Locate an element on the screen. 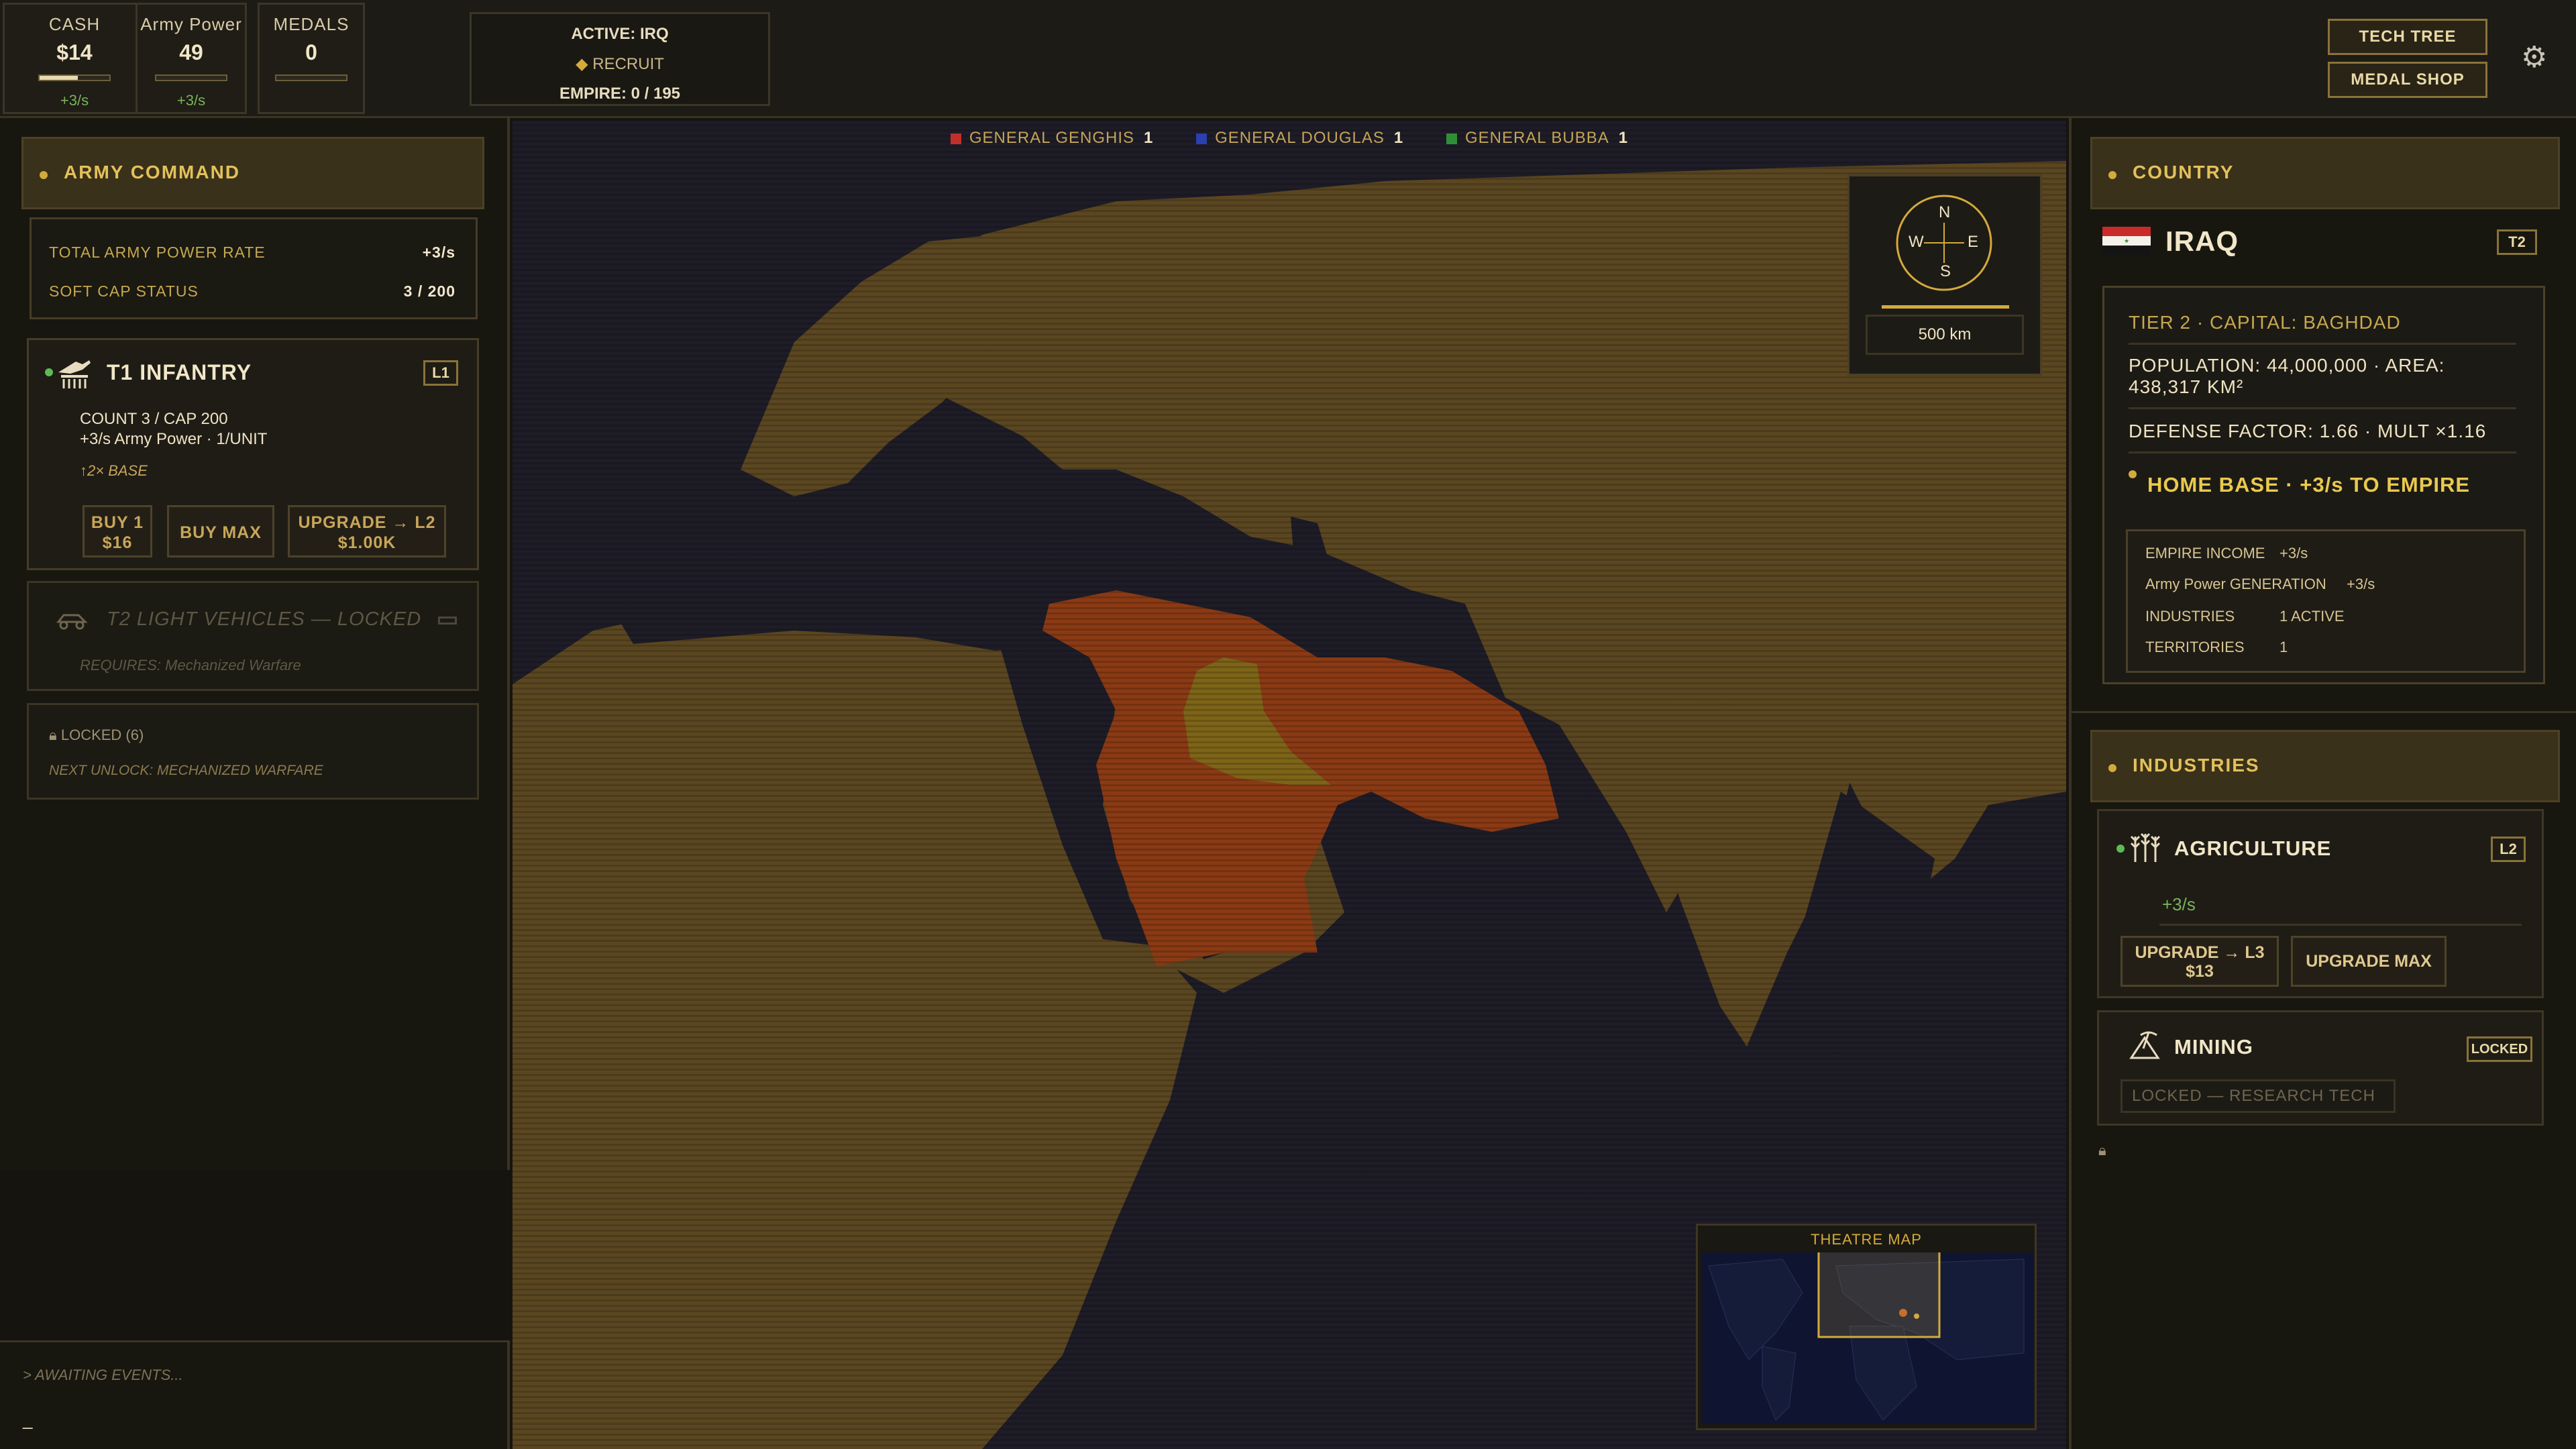 This screenshot has width=2576, height=1449. army-power-generation-value: +3/s is located at coordinates (2361, 584).